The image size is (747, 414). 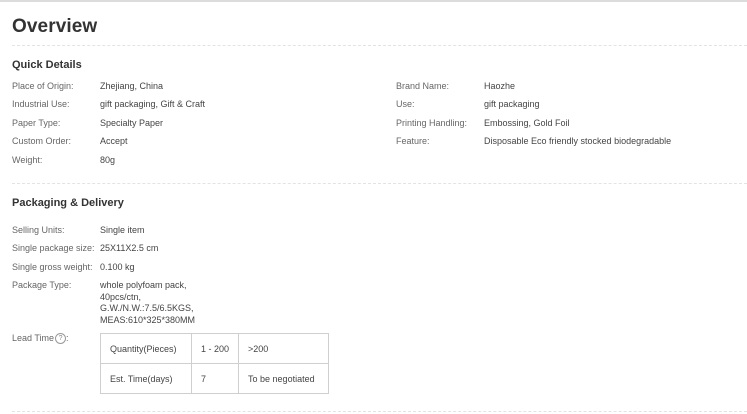 I want to click on table-cell: 1 - 200, so click(x=215, y=348).